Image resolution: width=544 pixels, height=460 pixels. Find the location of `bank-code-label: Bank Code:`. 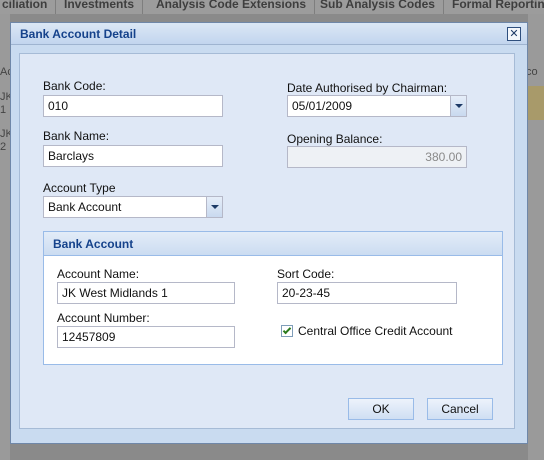

bank-code-label: Bank Code: is located at coordinates (74, 86).